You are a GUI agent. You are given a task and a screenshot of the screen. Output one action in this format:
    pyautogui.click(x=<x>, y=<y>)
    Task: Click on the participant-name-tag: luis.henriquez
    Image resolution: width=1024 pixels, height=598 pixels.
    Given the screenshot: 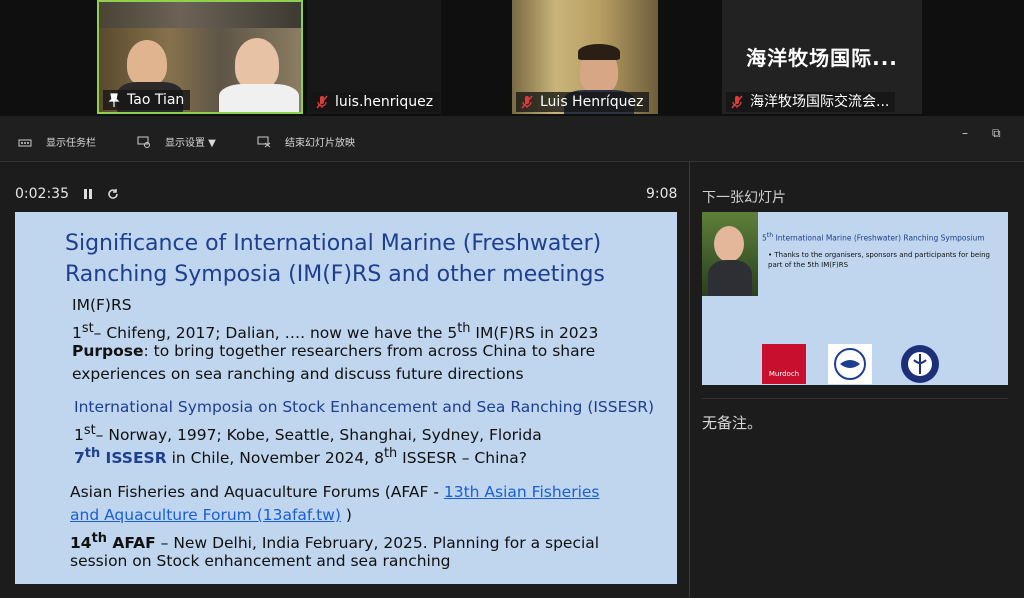 What is the action you would take?
    pyautogui.click(x=375, y=102)
    